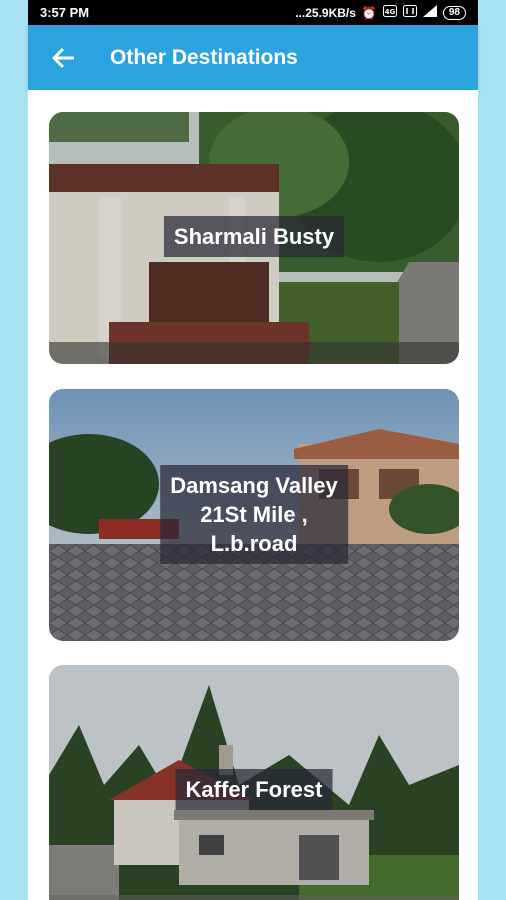 The height and width of the screenshot is (900, 506). What do you see at coordinates (204, 57) in the screenshot?
I see `page-title: Other Destinations` at bounding box center [204, 57].